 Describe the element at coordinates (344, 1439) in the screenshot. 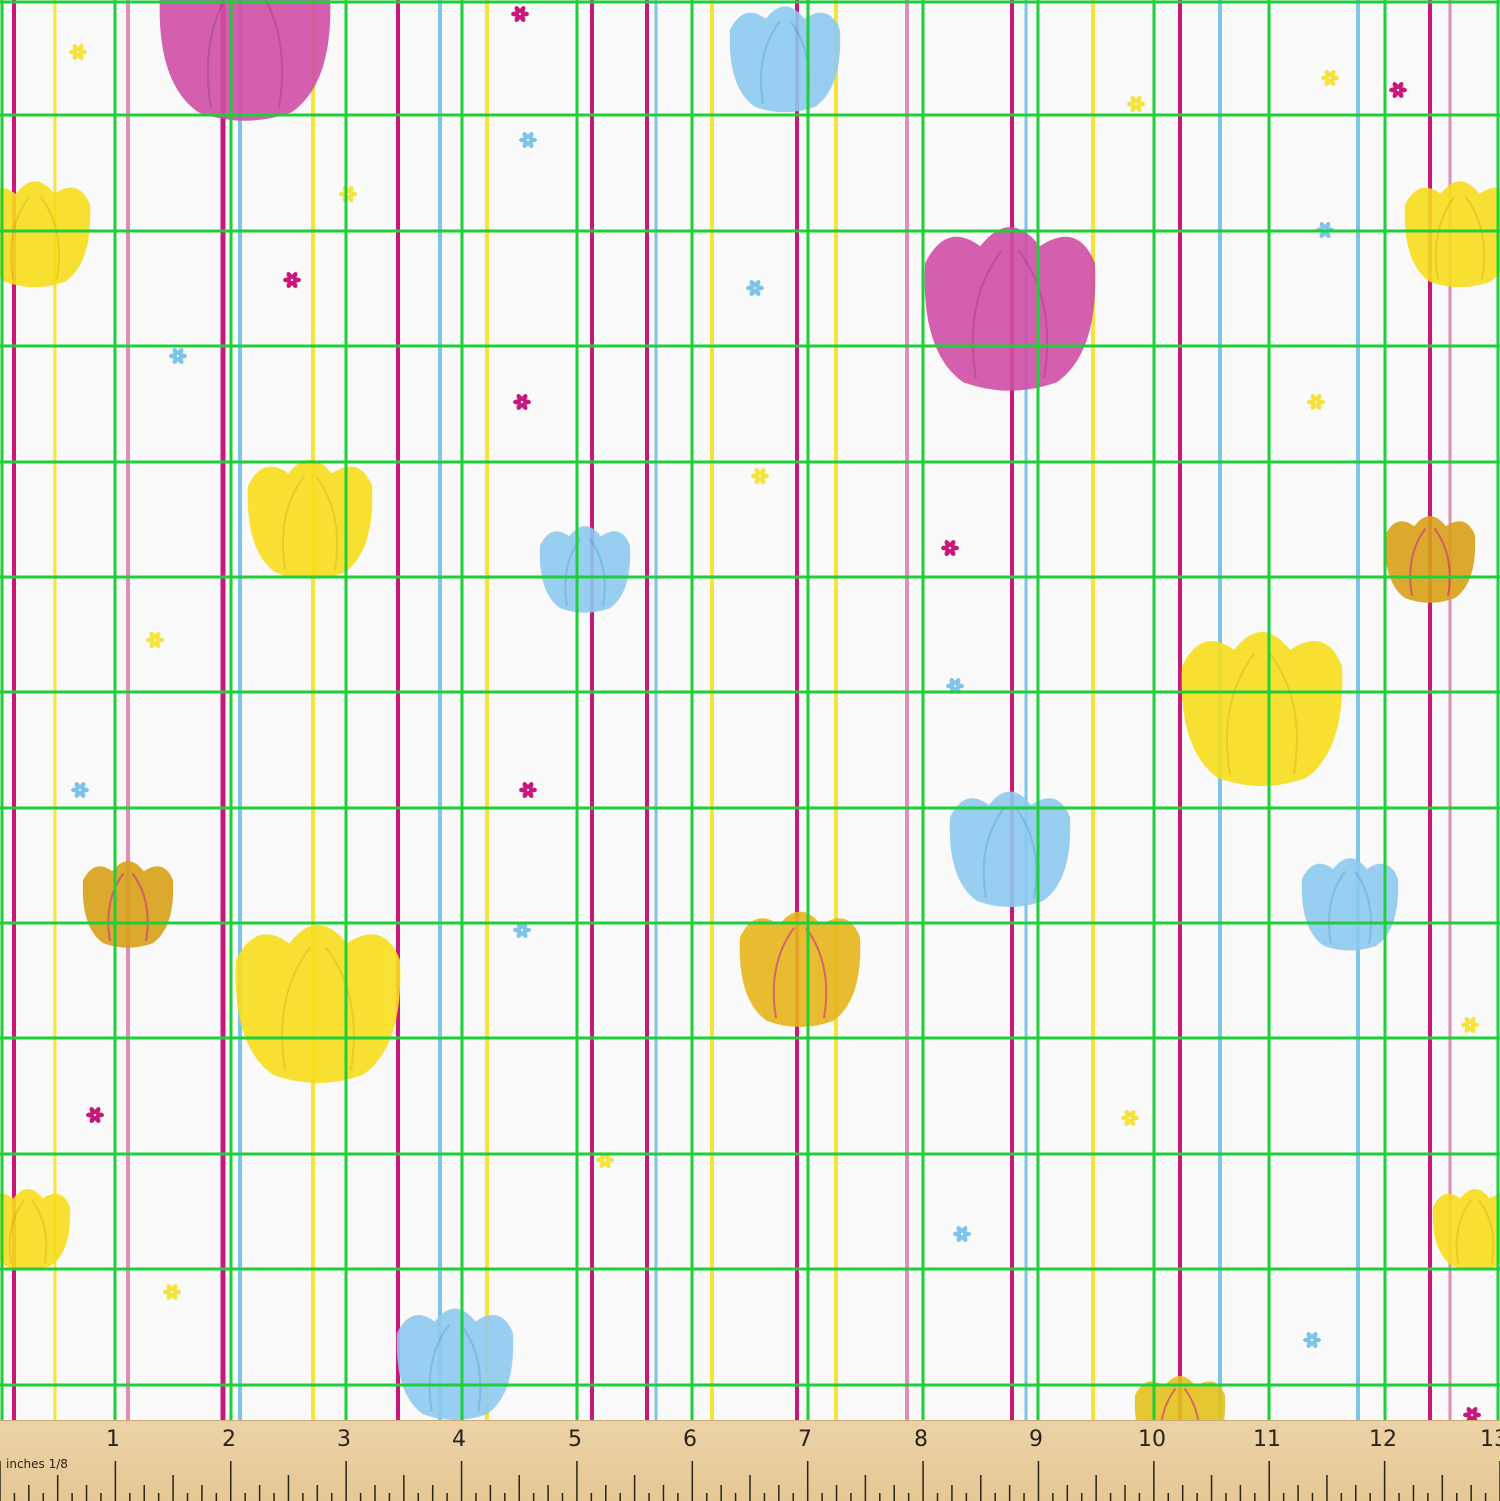

I see `ruler-number-3: 3` at that location.